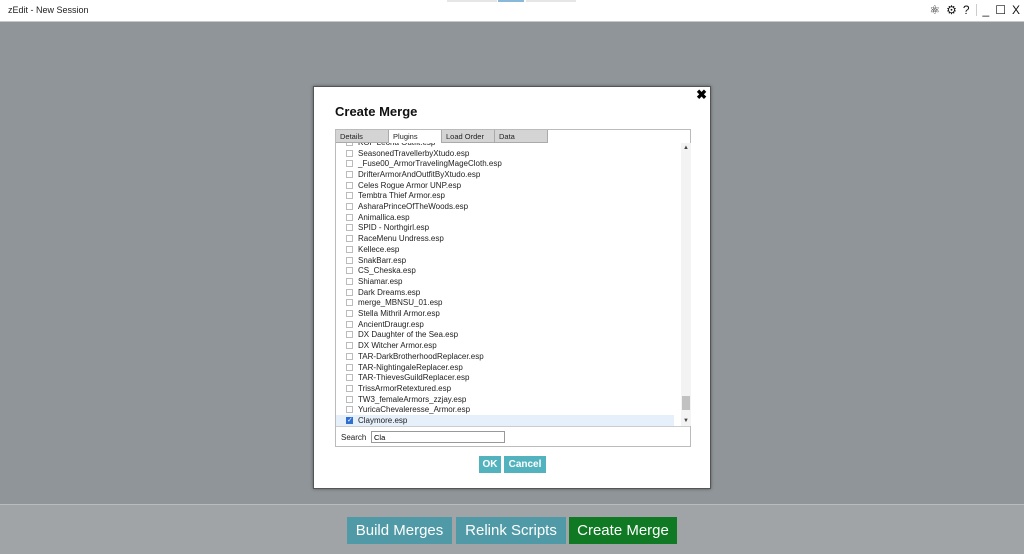 The image size is (1024, 554). What do you see at coordinates (414, 153) in the screenshot?
I see `plugin-name: SeasonedTravellerbyXtudo.esp` at bounding box center [414, 153].